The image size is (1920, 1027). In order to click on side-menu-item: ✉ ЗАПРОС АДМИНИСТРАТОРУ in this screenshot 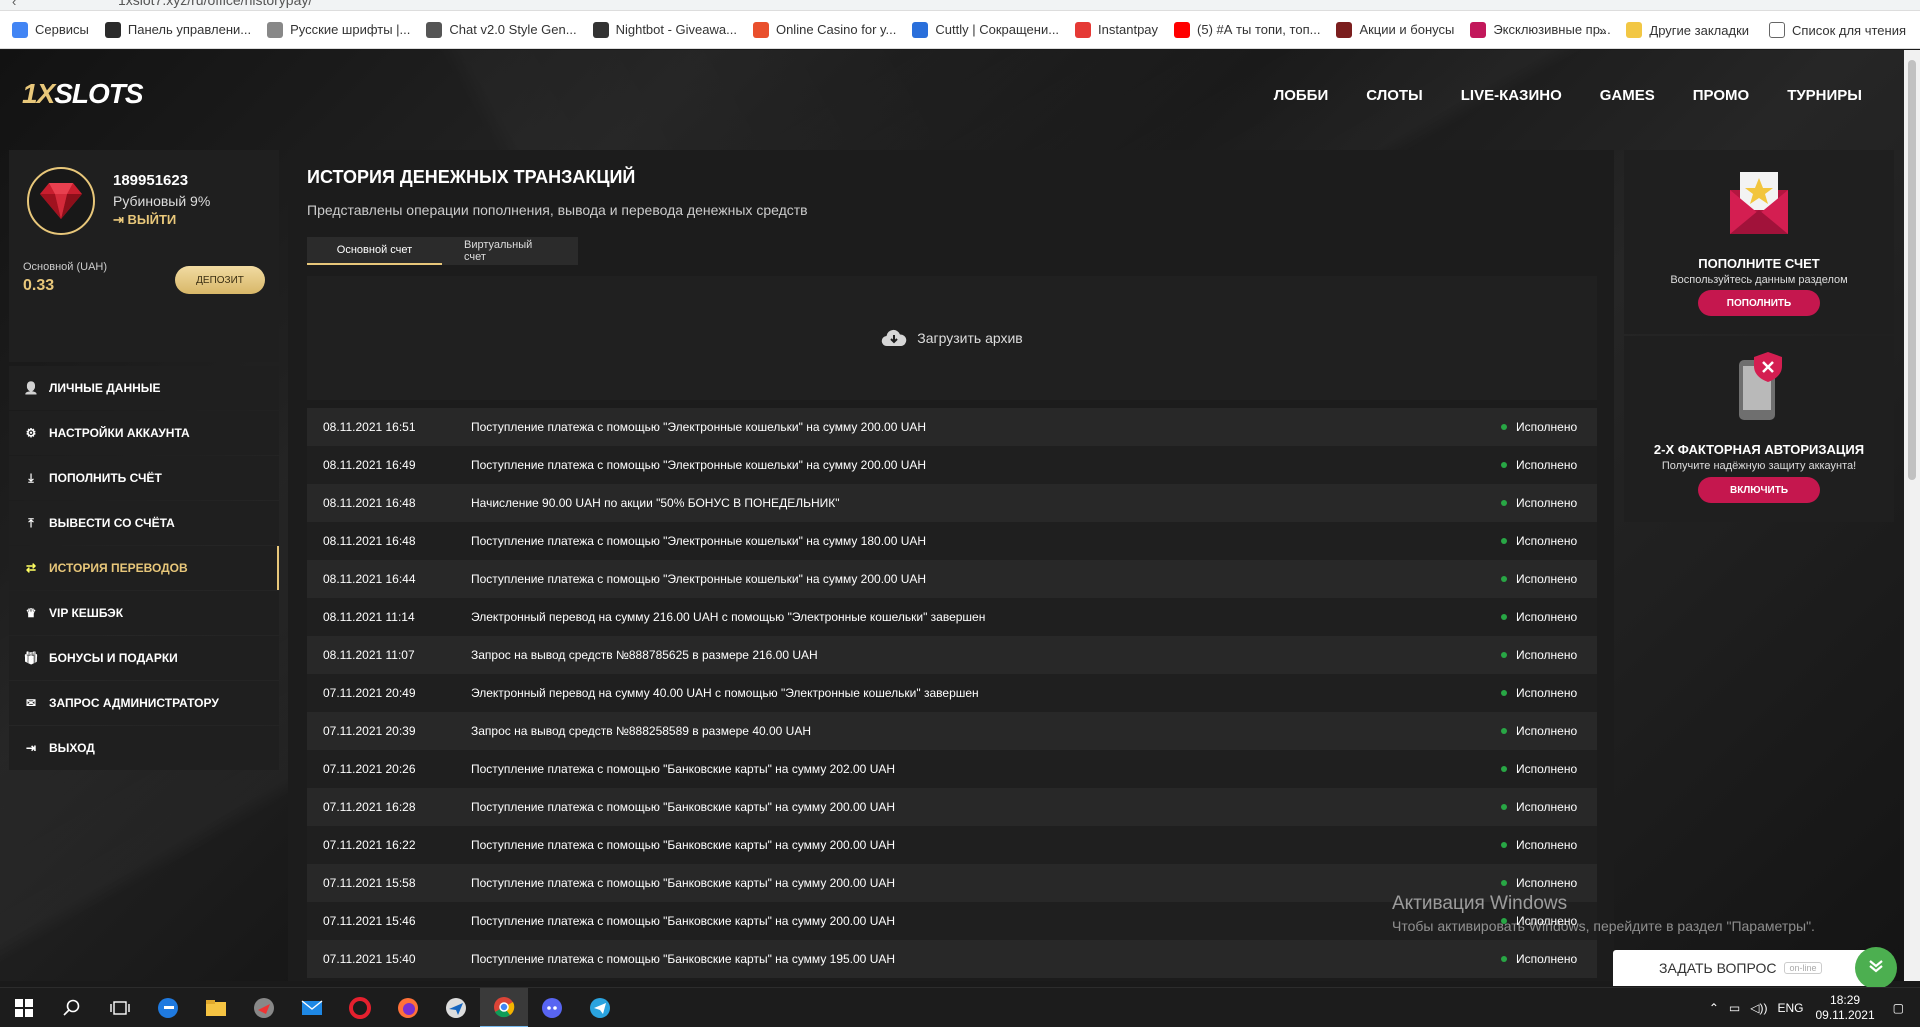, I will do `click(144, 703)`.